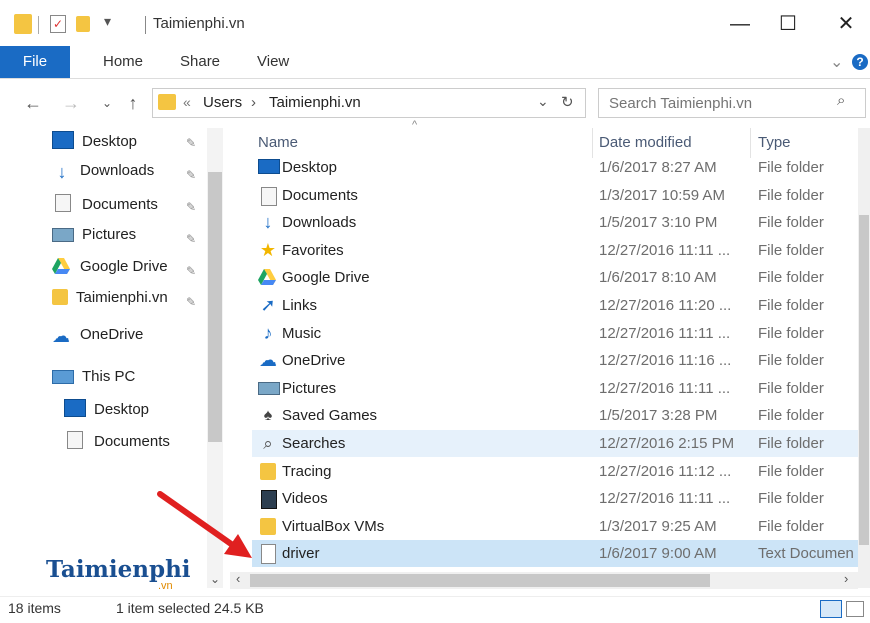  What do you see at coordinates (369, 103) in the screenshot?
I see `address-bar: « Users › Taimienphi.vn ⌄ ↻` at bounding box center [369, 103].